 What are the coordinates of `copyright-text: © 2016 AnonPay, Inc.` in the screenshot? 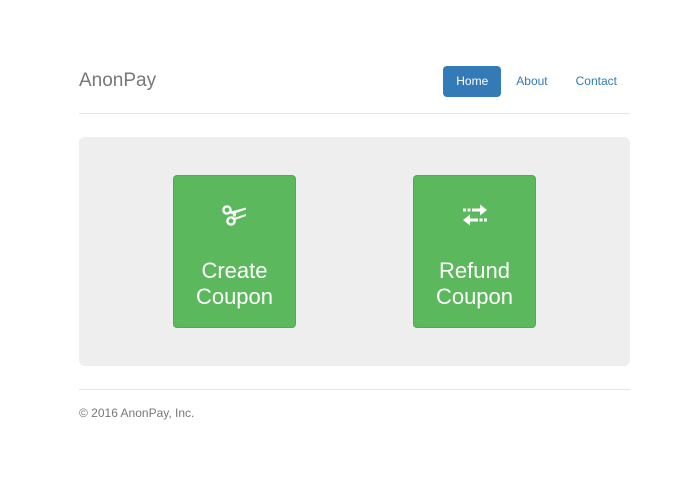 It's located at (137, 413).